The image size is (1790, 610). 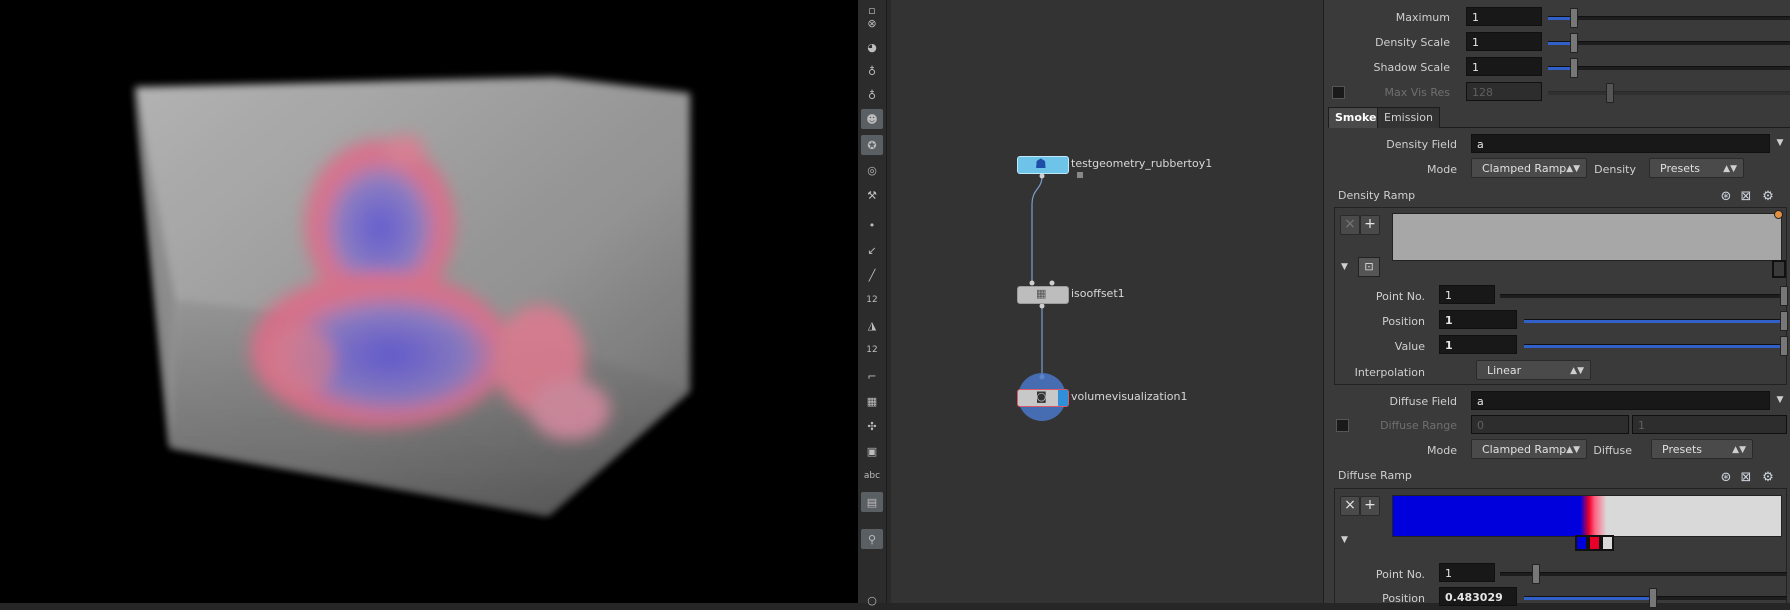 I want to click on brush-icon: ↙, so click(x=872, y=250).